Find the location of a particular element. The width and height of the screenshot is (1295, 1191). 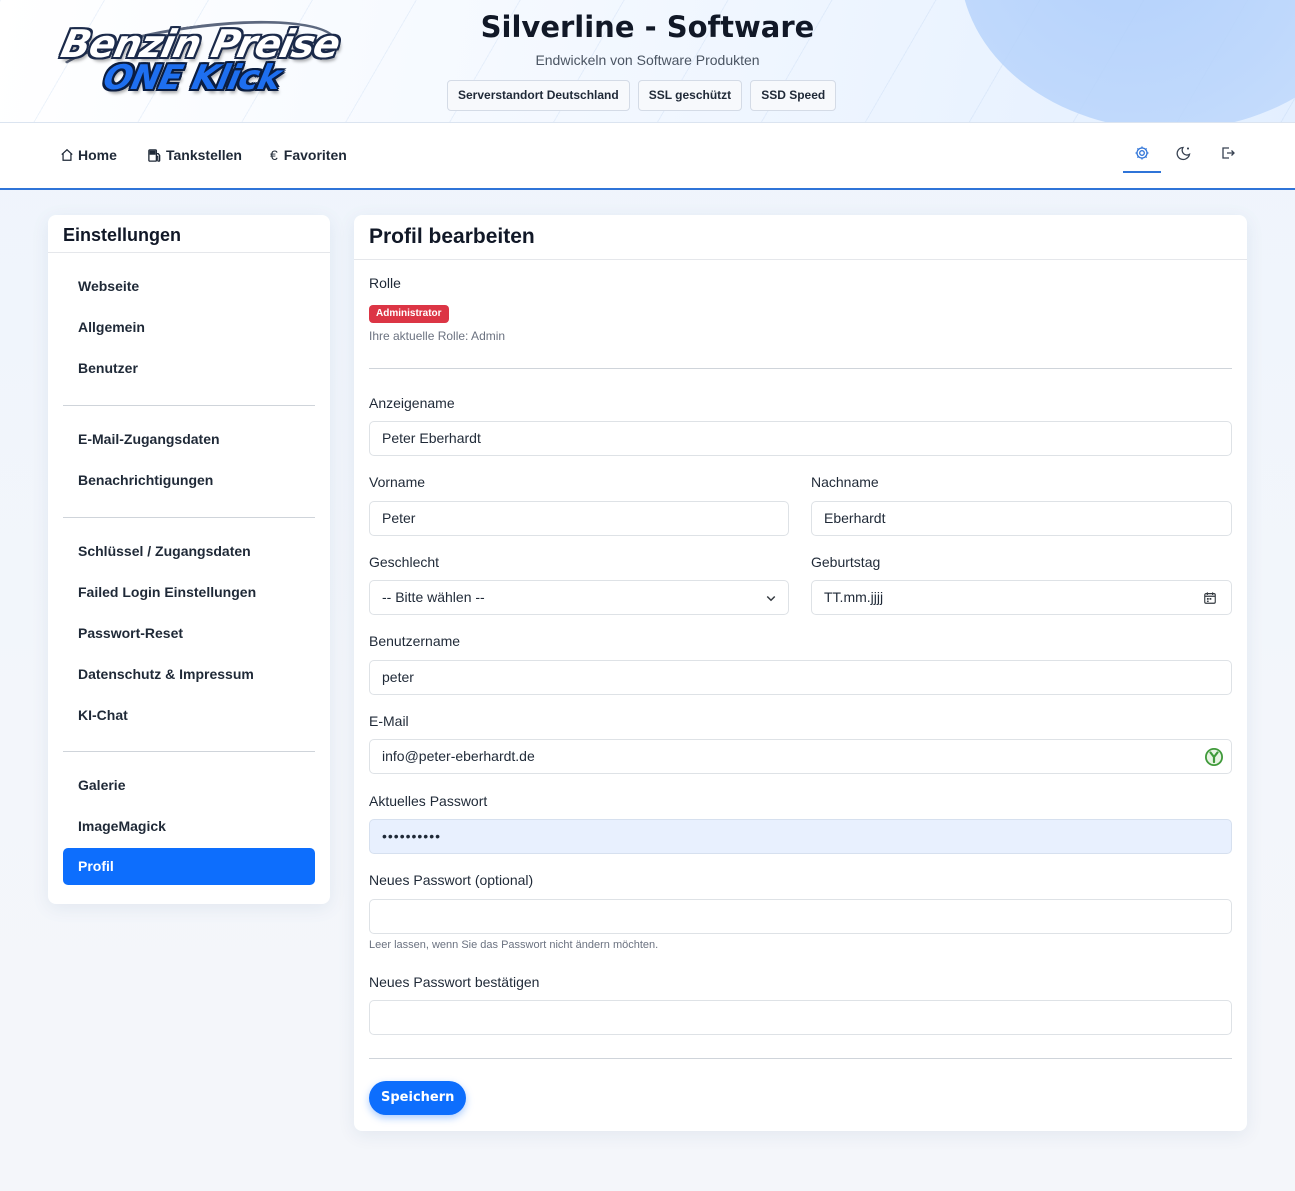

birthday-input-placeholder: TT.mm.jjjj is located at coordinates (854, 597).